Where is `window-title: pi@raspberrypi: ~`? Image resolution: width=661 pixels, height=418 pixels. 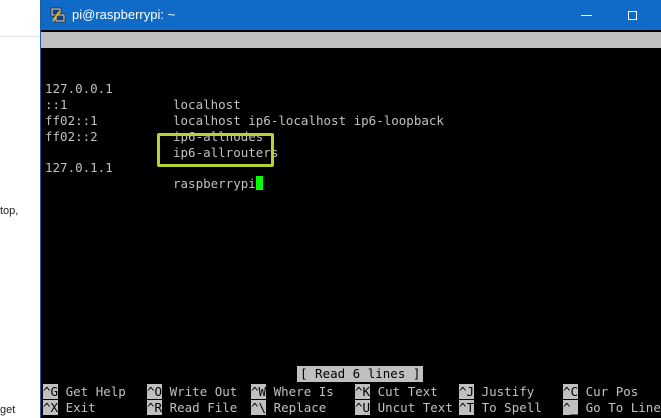 window-title: pi@raspberrypi: ~ is located at coordinates (124, 14).